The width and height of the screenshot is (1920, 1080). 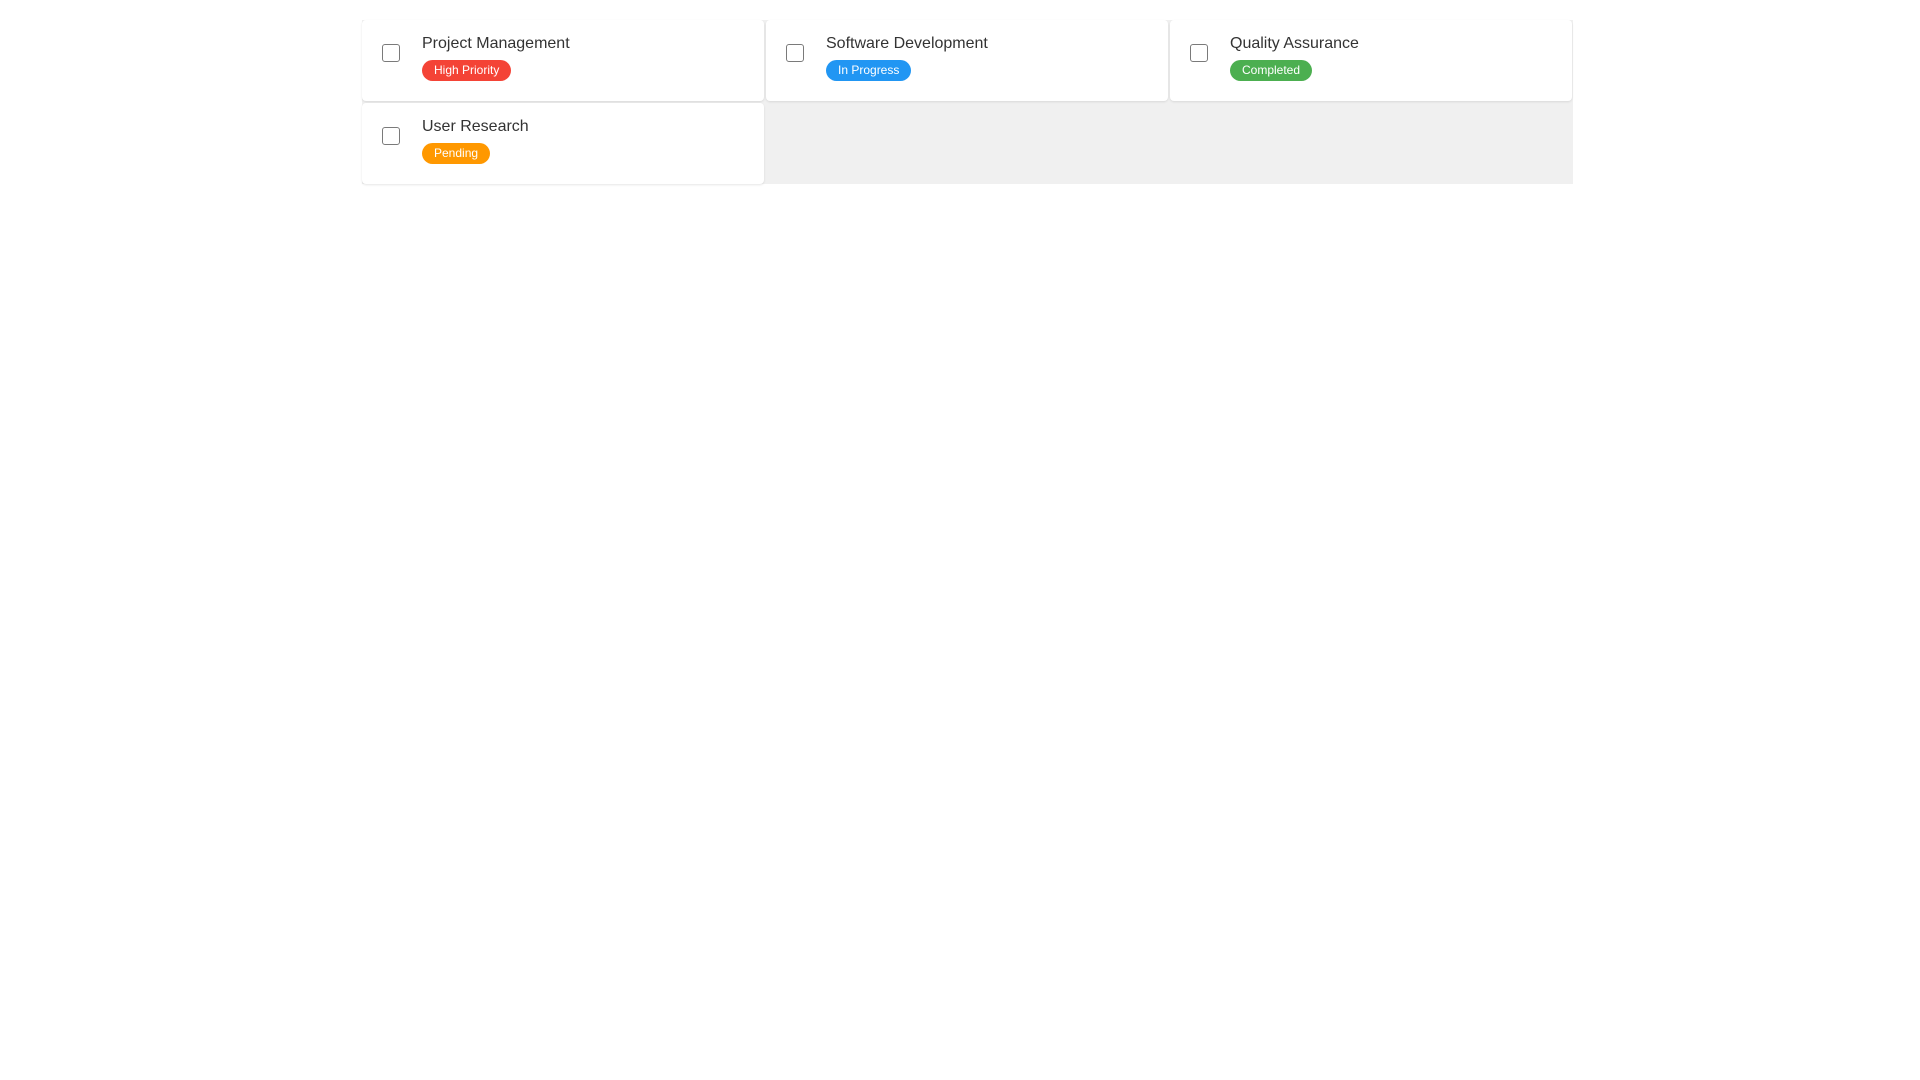 I want to click on task-title: User Research, so click(x=475, y=126).